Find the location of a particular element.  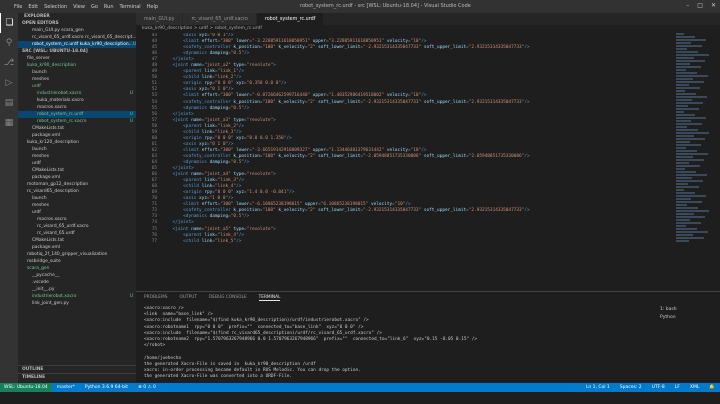

outline-header: OUTLINE is located at coordinates (77, 368).